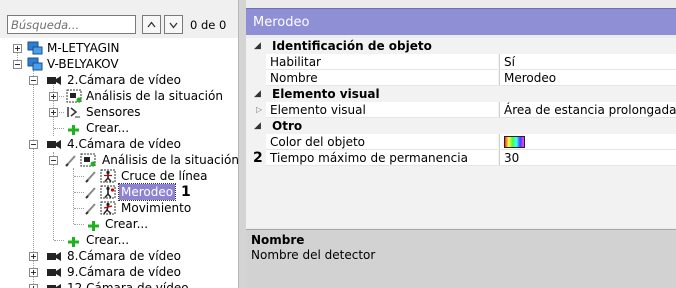  Describe the element at coordinates (124, 256) in the screenshot. I see `tree-item-label: 8.Cámara de vídeo` at that location.